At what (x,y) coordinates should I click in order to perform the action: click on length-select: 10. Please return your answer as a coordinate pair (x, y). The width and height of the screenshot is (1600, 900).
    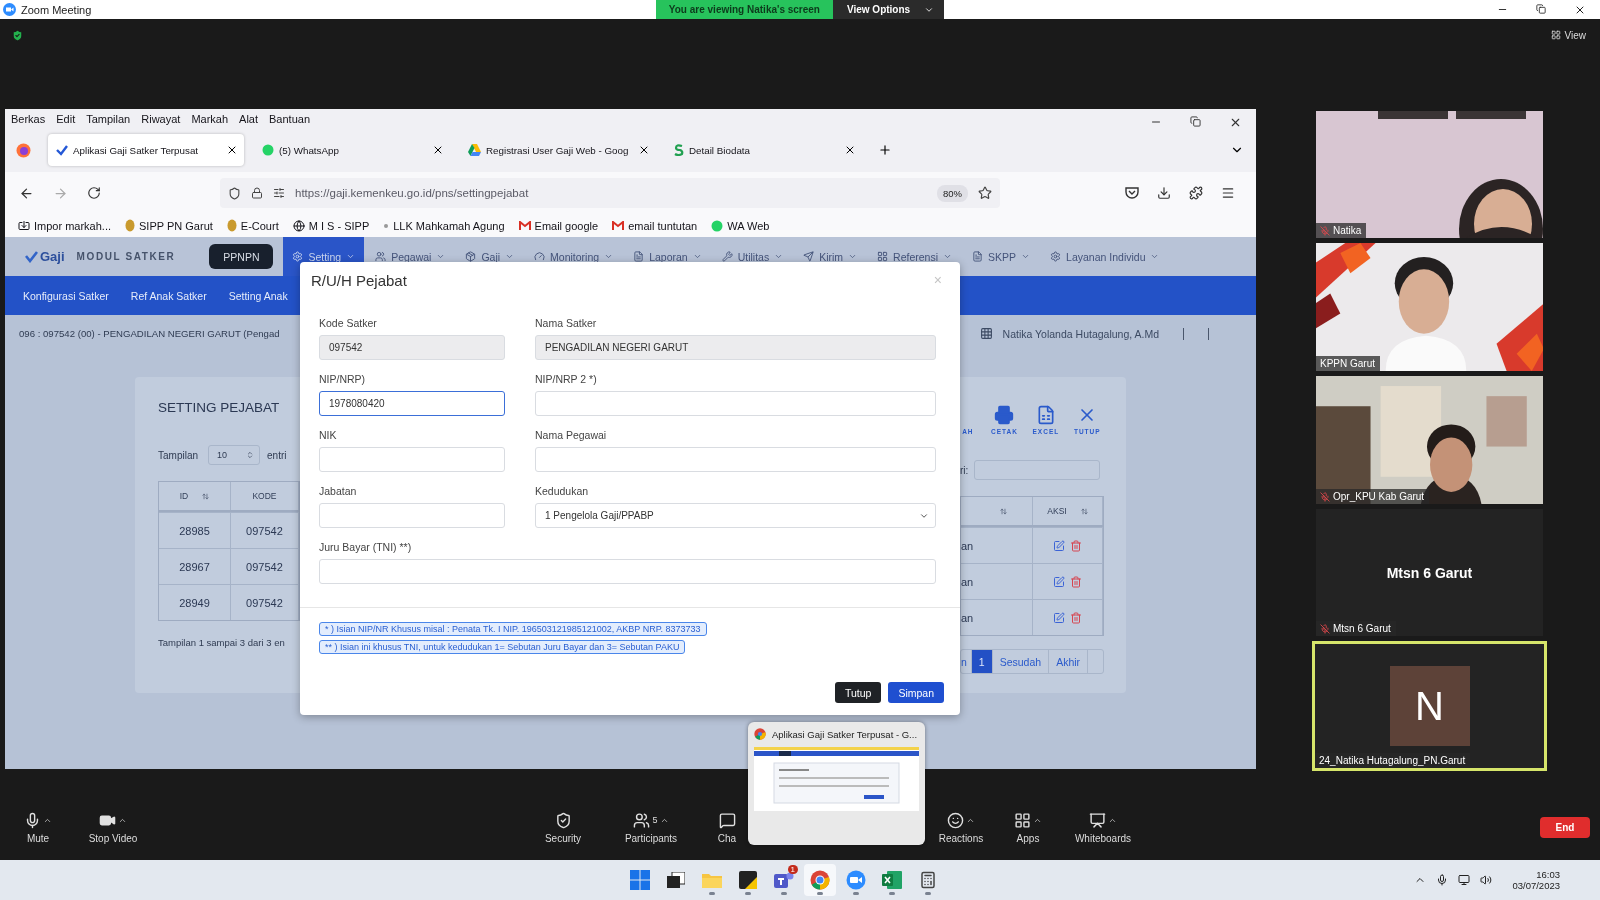
    Looking at the image, I should click on (234, 455).